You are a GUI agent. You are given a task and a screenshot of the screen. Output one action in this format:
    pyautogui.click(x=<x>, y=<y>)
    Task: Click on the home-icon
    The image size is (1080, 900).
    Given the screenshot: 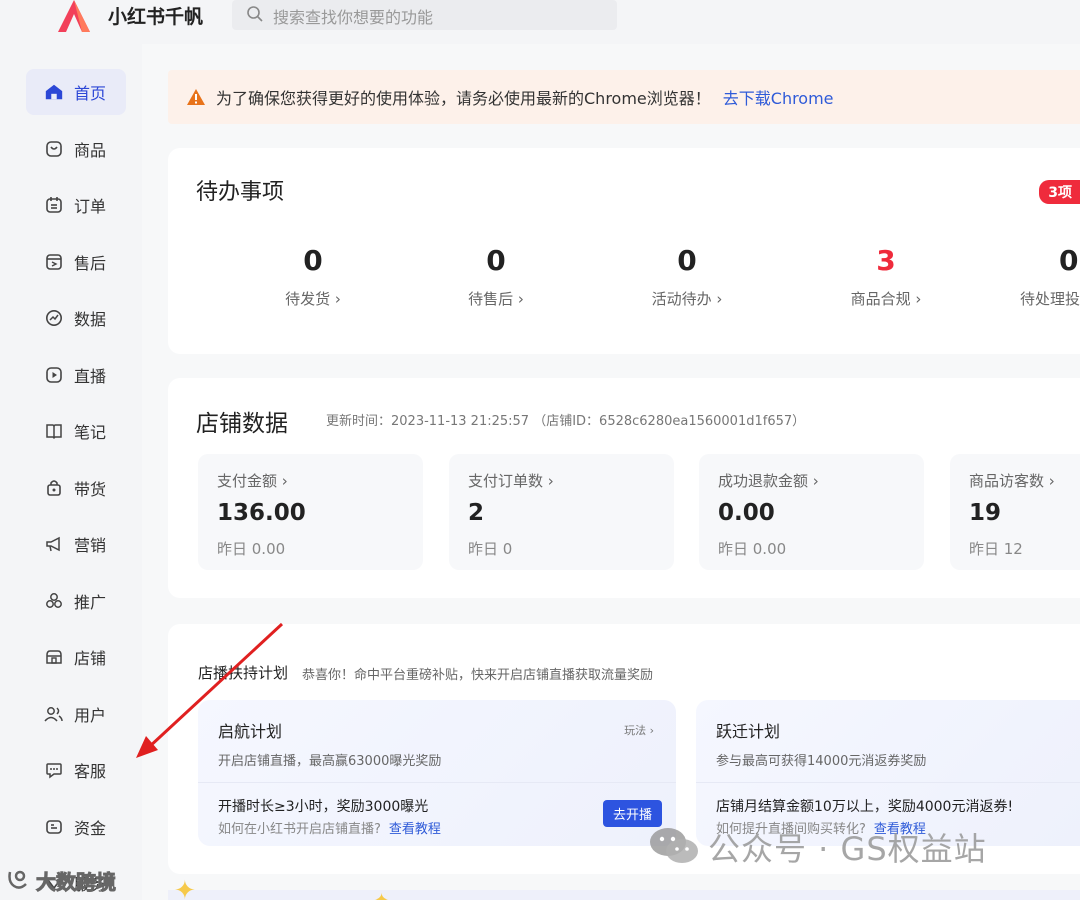 What is the action you would take?
    pyautogui.click(x=54, y=92)
    